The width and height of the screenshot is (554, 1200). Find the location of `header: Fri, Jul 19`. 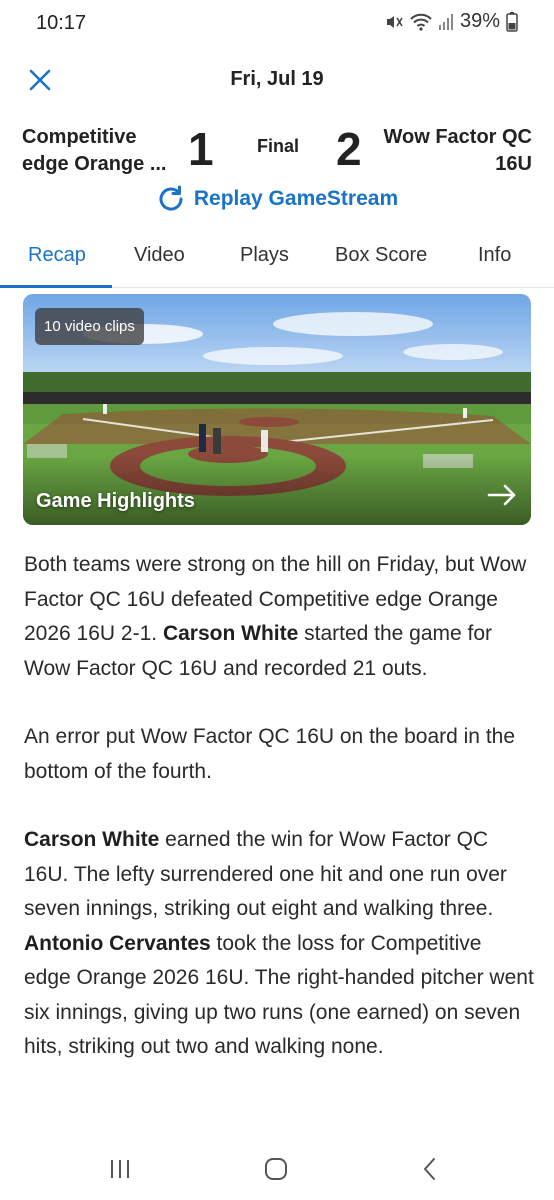

header: Fri, Jul 19 is located at coordinates (277, 80).